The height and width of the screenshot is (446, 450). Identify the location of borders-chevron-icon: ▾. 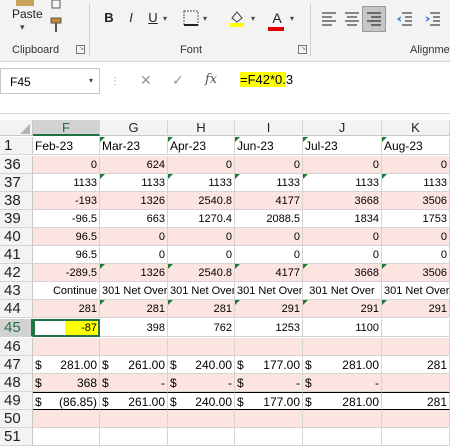
(205, 18).